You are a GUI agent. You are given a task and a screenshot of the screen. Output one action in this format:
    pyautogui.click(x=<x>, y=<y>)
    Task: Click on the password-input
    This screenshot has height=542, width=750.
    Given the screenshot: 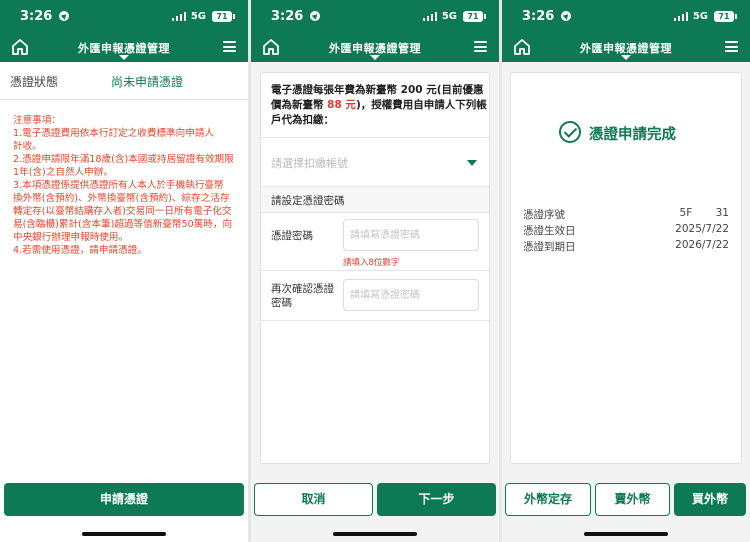 What is the action you would take?
    pyautogui.click(x=411, y=235)
    